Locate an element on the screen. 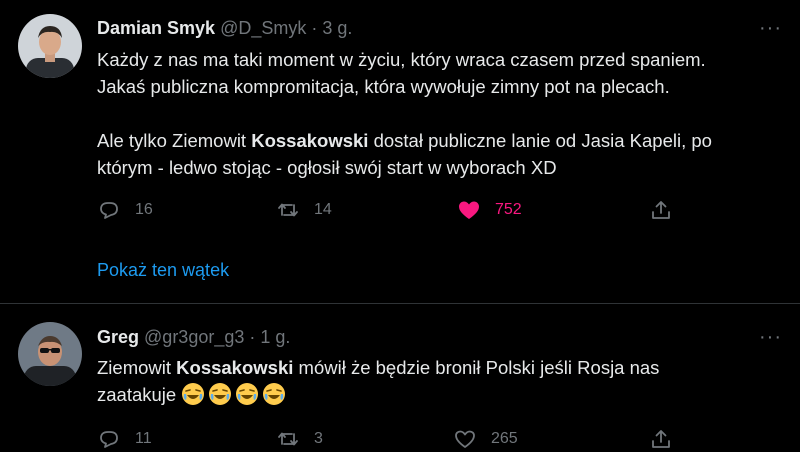  text-span: Ale tylko Ziemowit is located at coordinates (174, 140).